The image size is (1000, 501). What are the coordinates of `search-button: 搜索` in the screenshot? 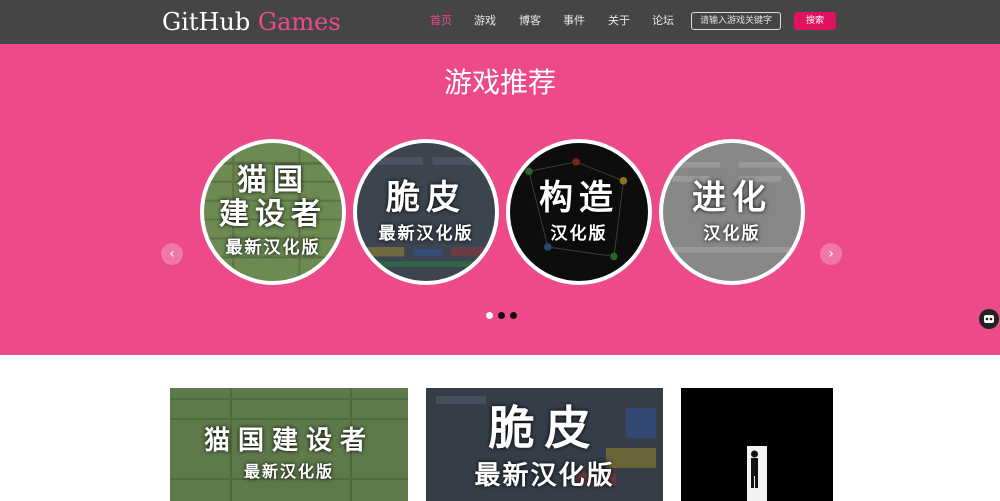 It's located at (815, 21).